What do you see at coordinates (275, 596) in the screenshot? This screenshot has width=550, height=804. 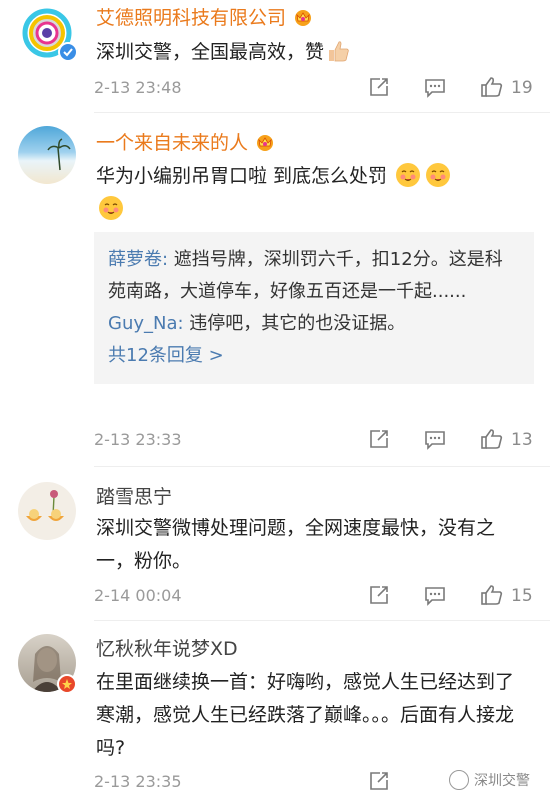 I see `comment-meta: 2-14 00:04 15` at bounding box center [275, 596].